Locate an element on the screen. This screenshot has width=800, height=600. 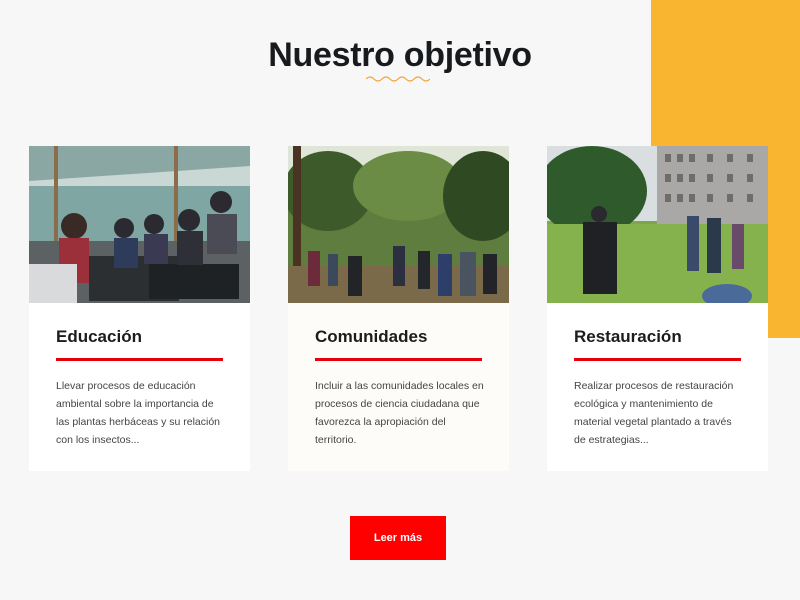
read-more-button: Leer más is located at coordinates (398, 538).